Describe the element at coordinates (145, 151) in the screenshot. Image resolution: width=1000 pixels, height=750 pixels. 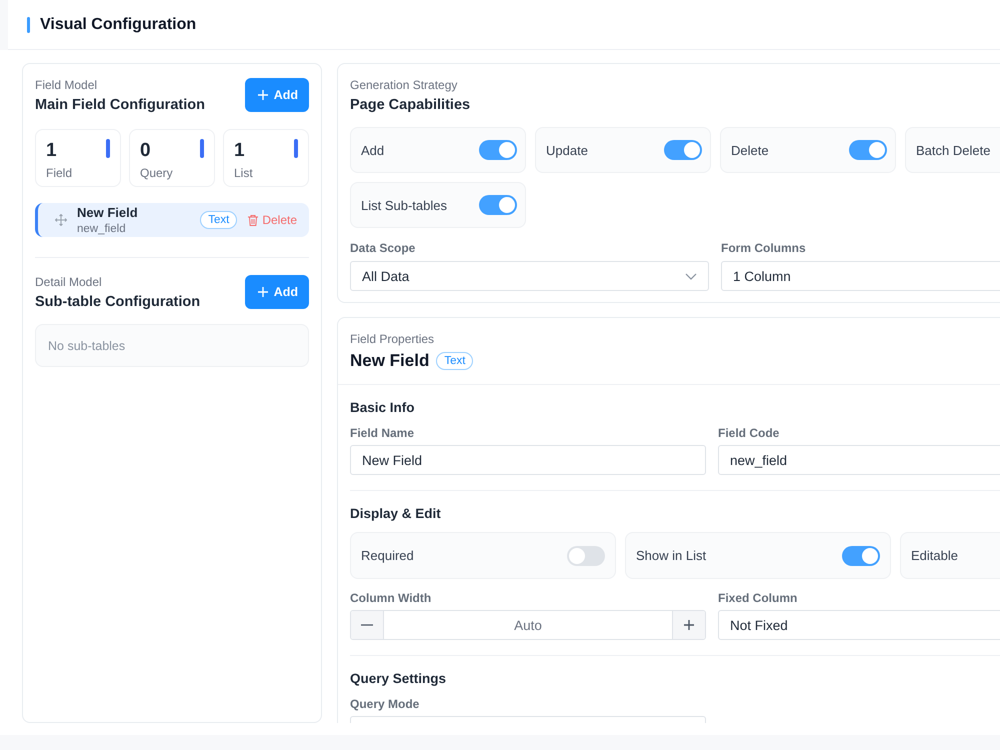
I see `stat-value: 0` at that location.